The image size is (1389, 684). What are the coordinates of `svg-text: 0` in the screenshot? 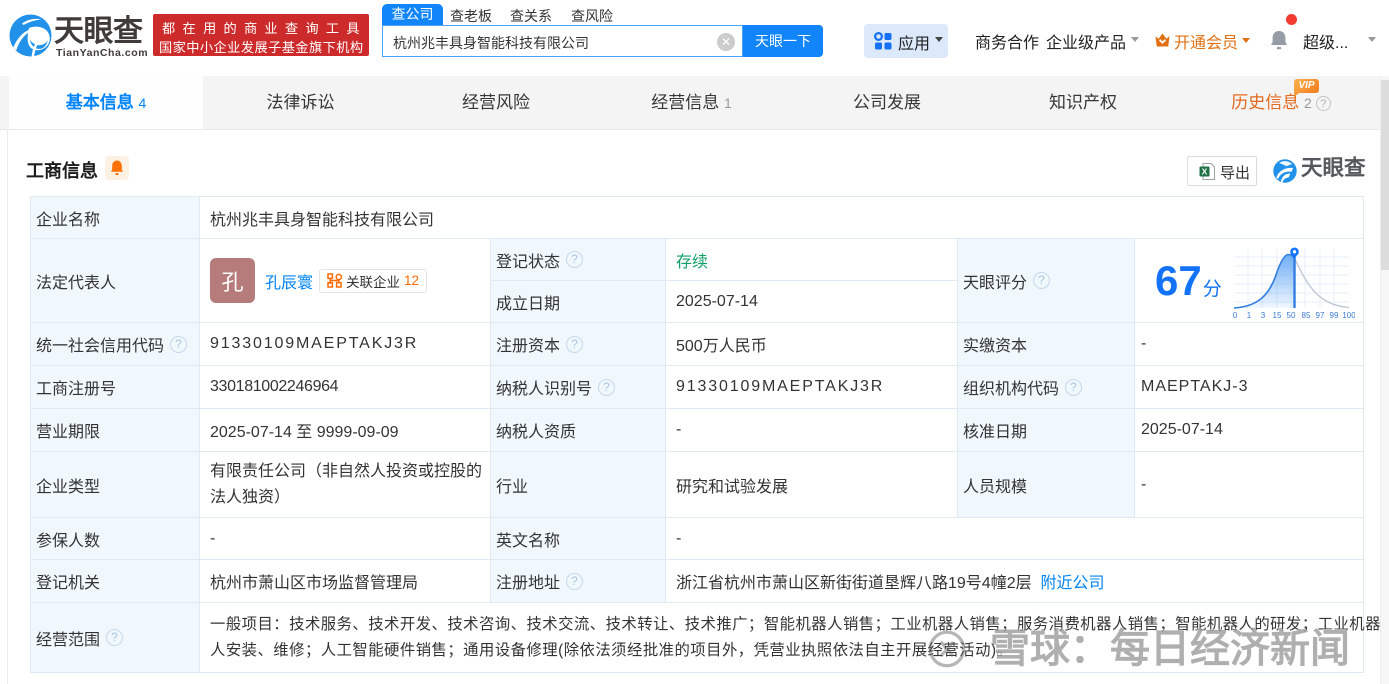 It's located at (1235, 315).